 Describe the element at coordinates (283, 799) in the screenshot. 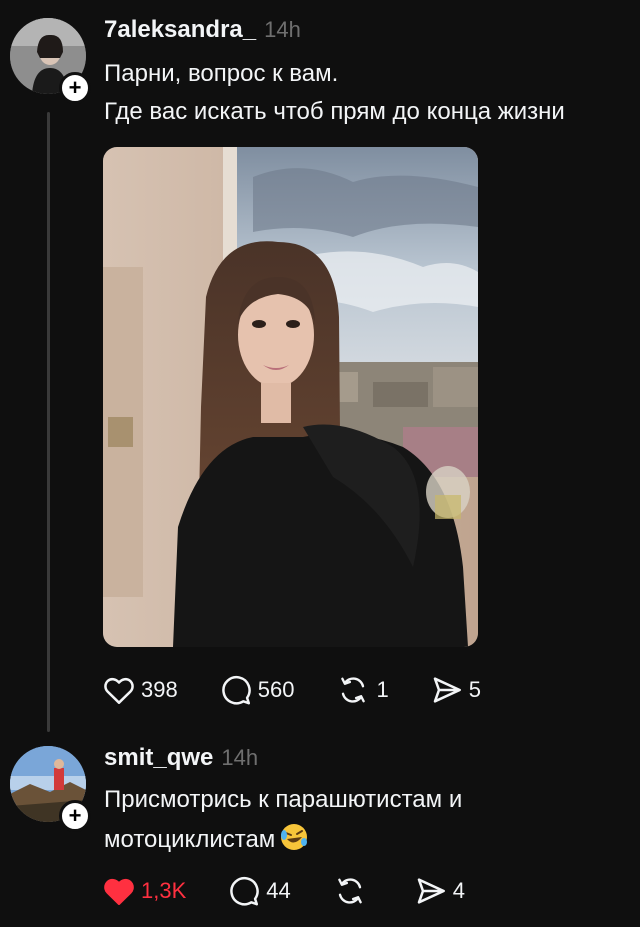

I see `post-text-line: Присмотрись к парашютистам и` at that location.